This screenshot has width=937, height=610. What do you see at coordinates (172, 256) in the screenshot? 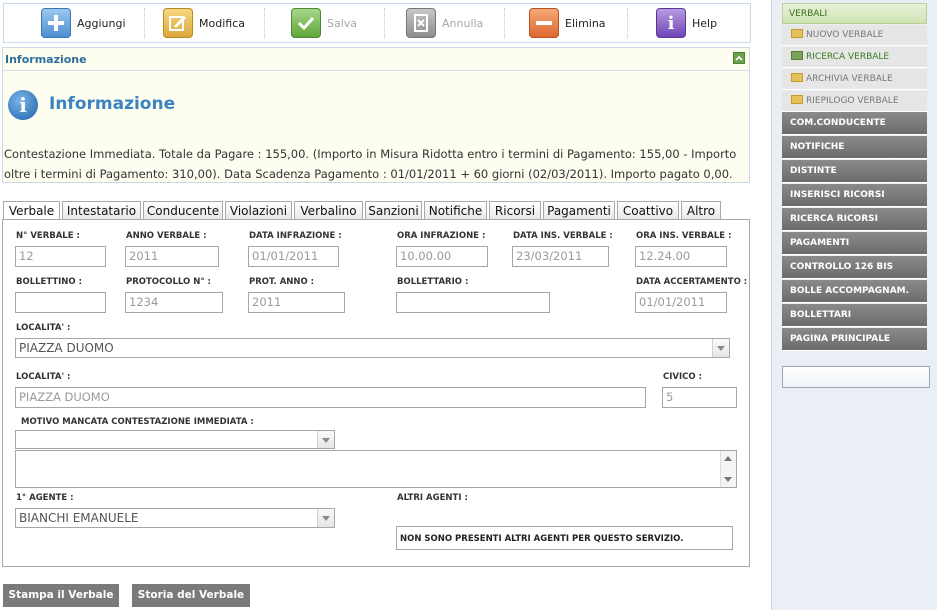
I see `anno-verbale-field: 2011` at bounding box center [172, 256].